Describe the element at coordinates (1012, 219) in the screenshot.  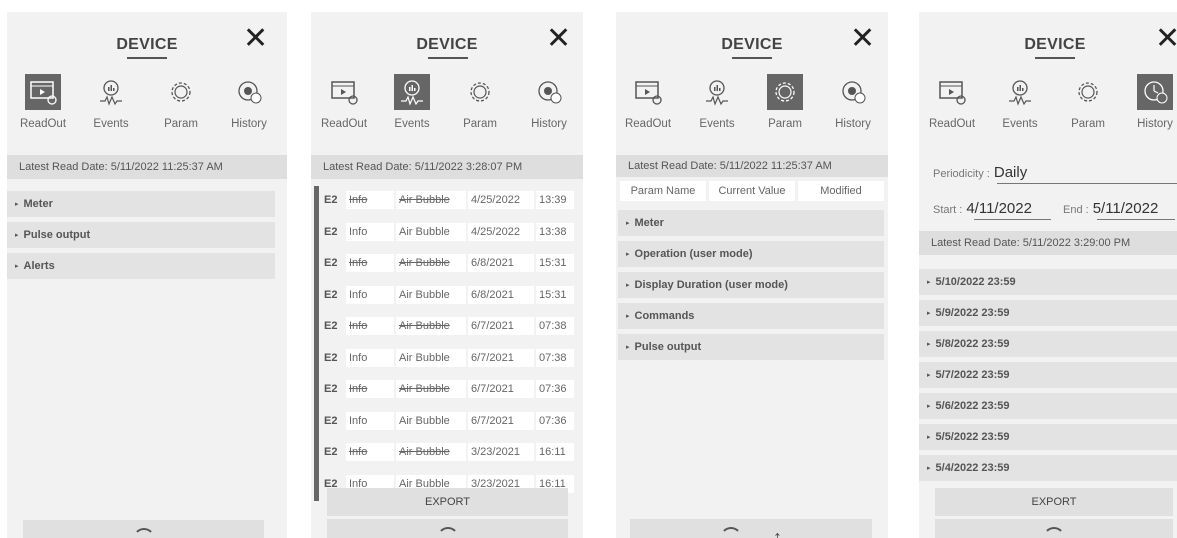
I see `start-underline` at that location.